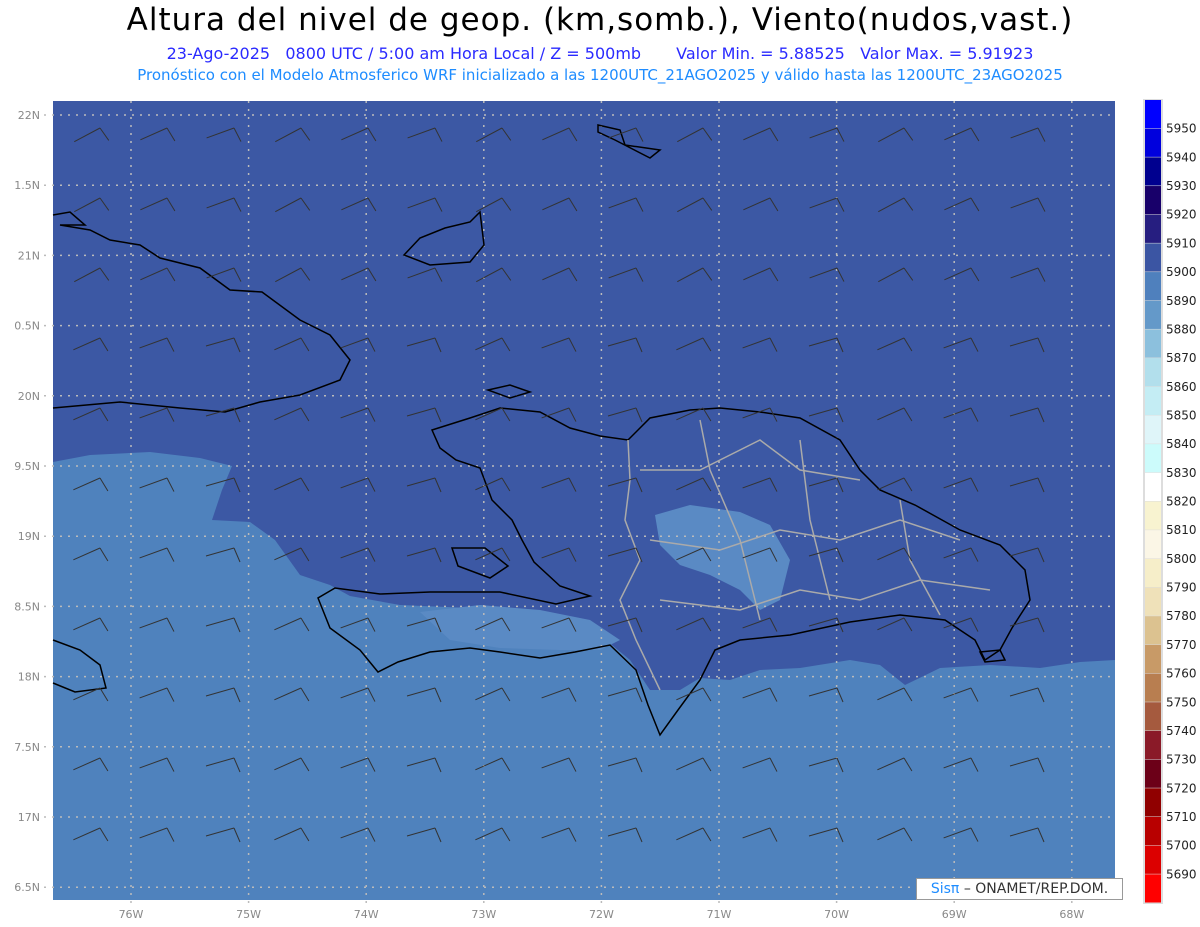 This screenshot has width=1200, height=927. I want to click on colorbar-label: 5940, so click(1181, 157).